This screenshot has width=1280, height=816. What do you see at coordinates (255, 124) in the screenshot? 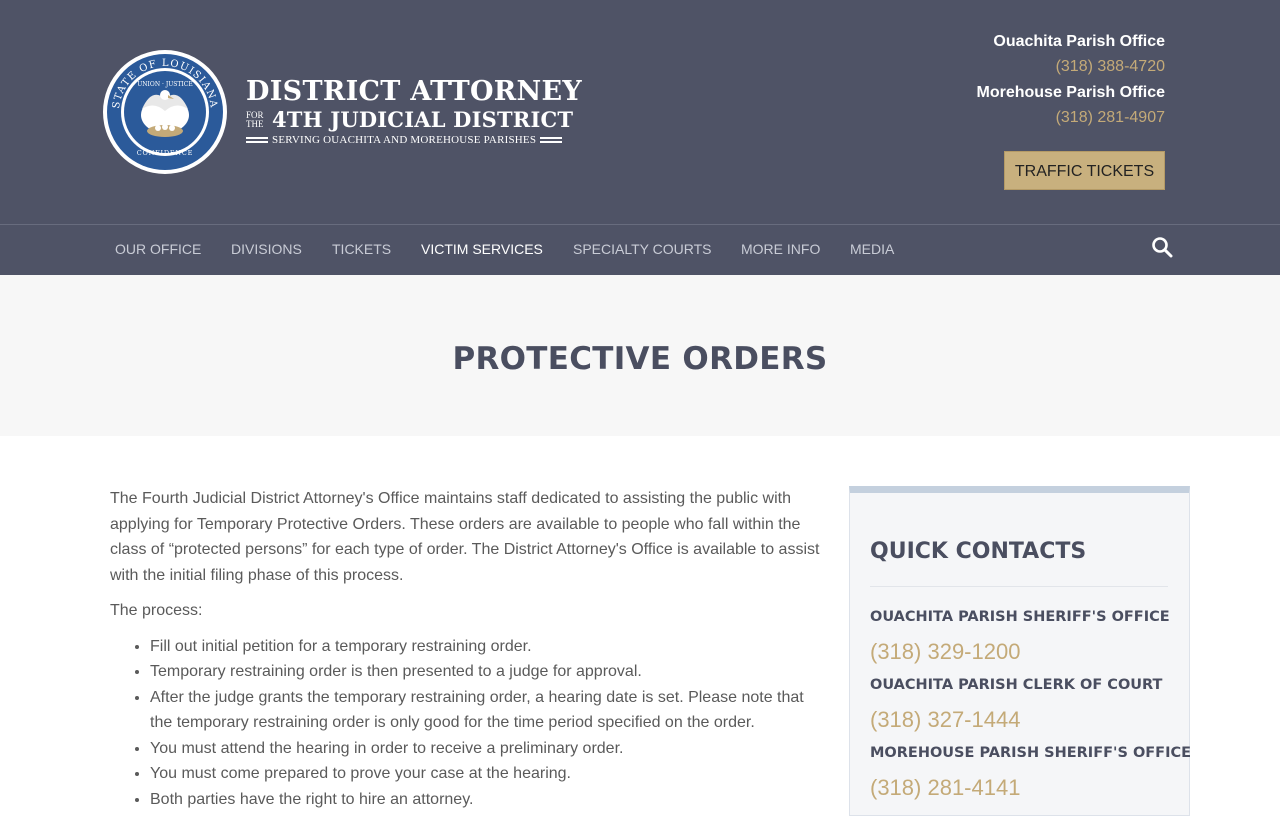
I see `brand-the: THE` at bounding box center [255, 124].